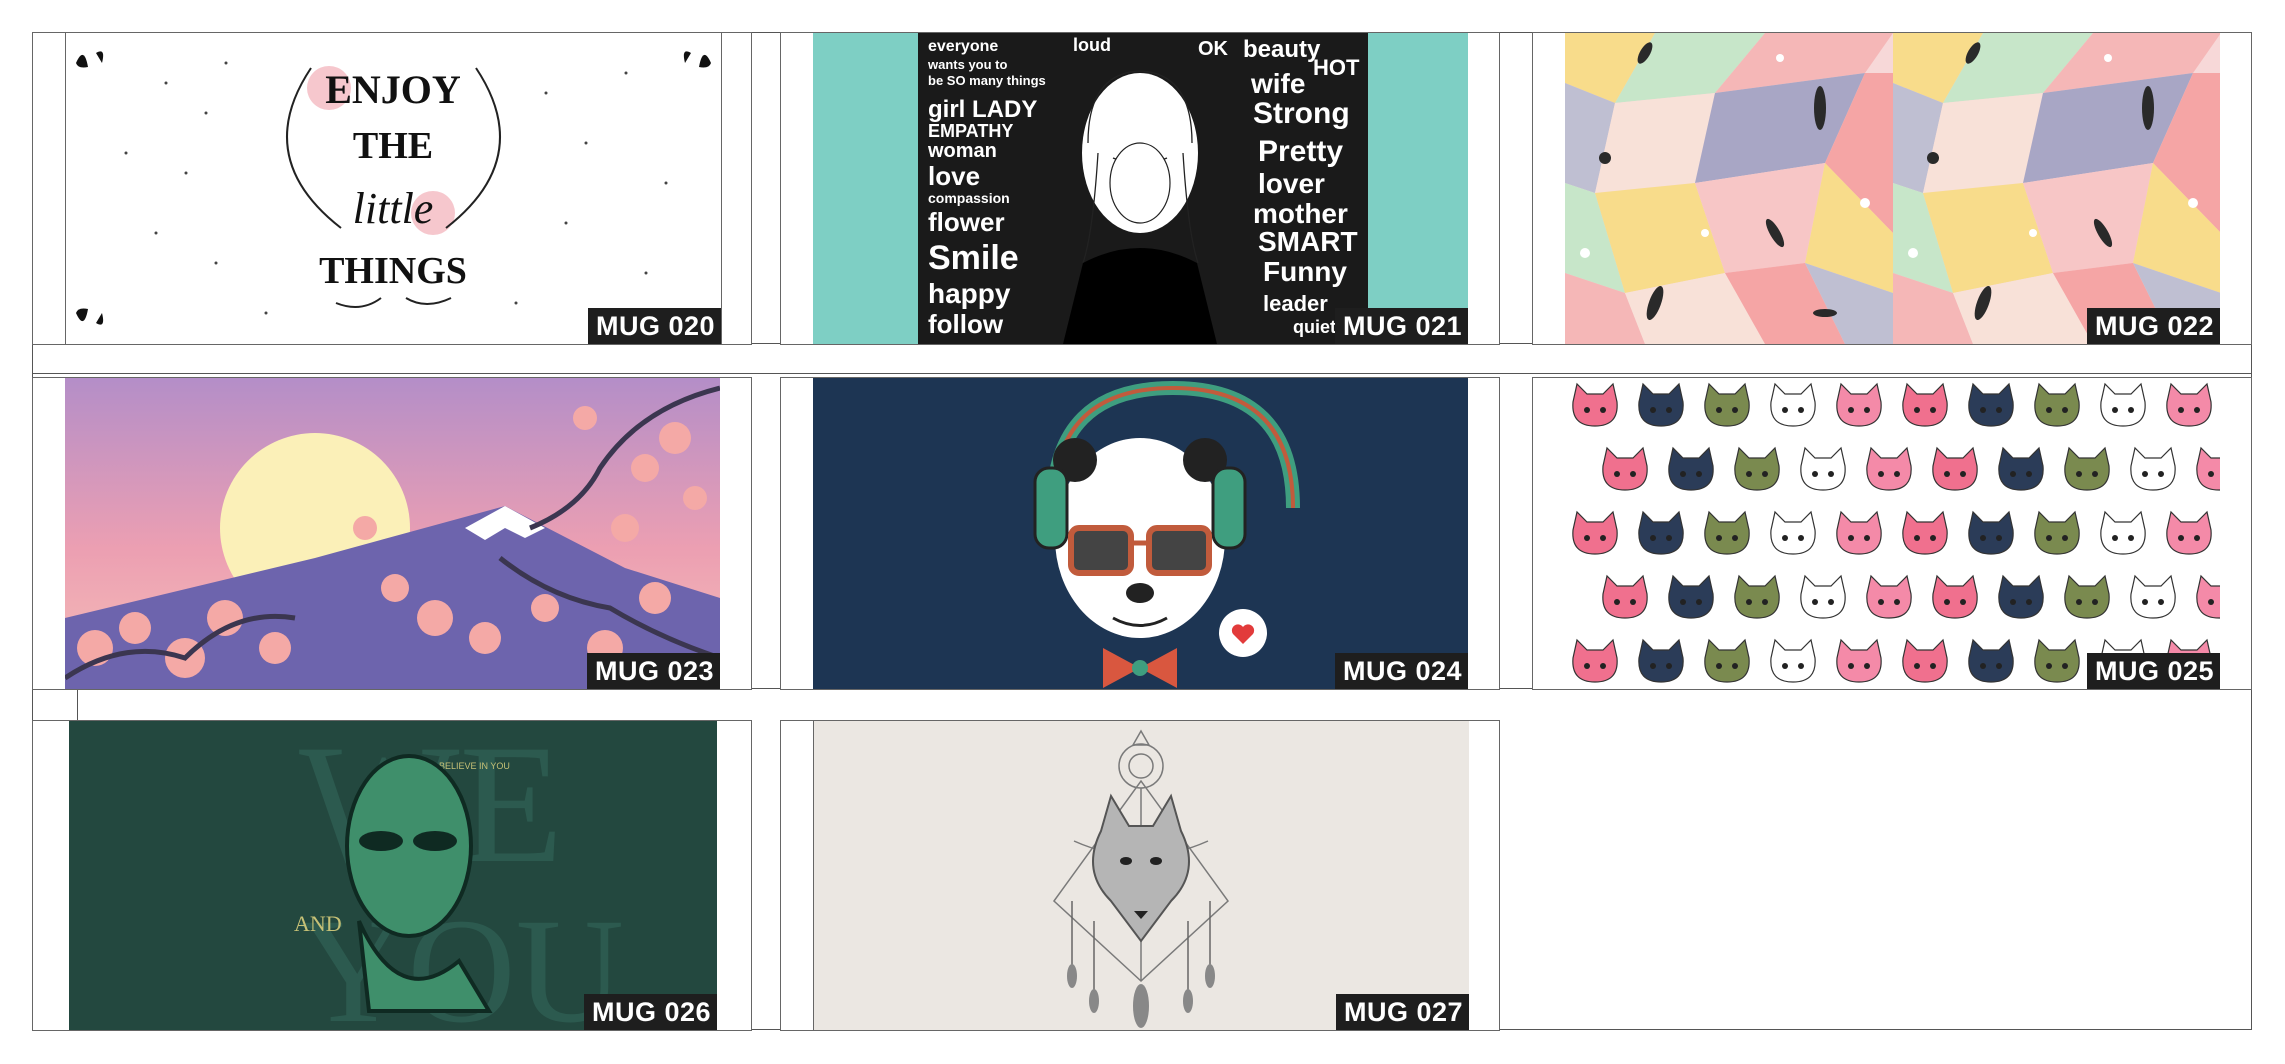  Describe the element at coordinates (393, 146) in the screenshot. I see `mug-020-line-2: THE` at that location.